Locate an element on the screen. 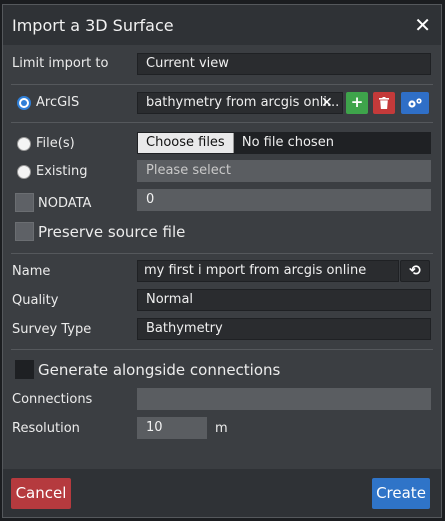 The image size is (445, 521). files-label: File(s) is located at coordinates (55, 143).